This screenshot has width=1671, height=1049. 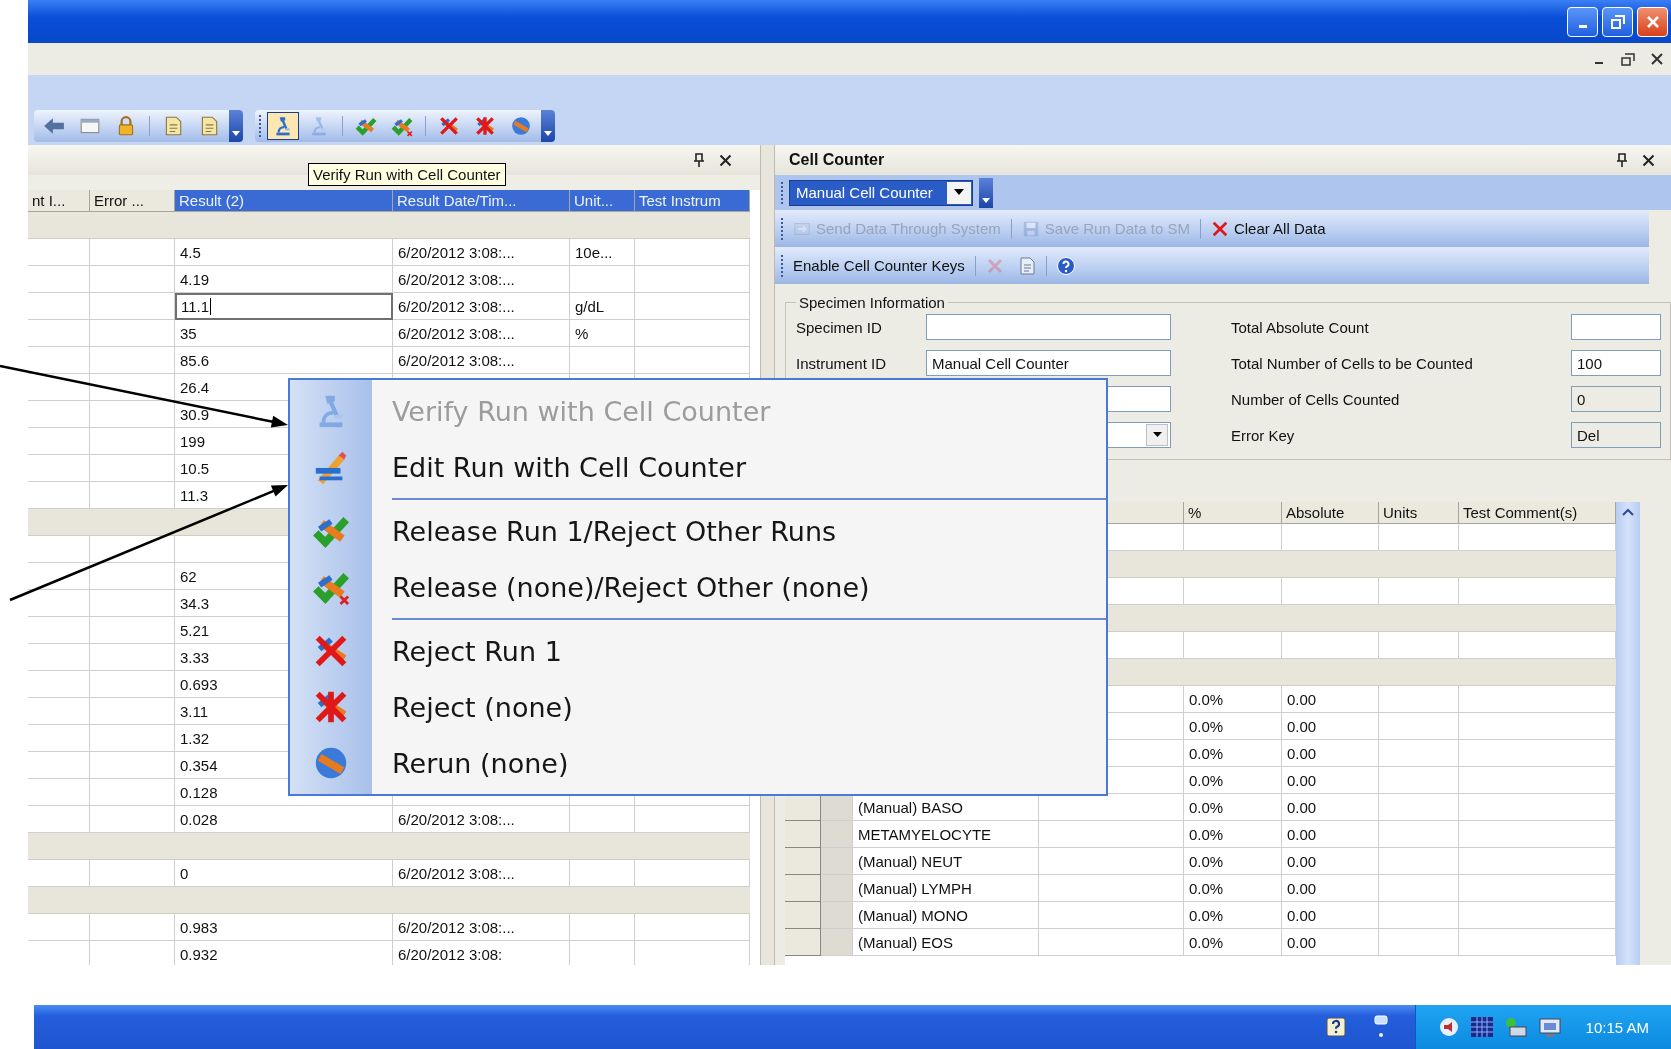 I want to click on clock: 10:15 AM, so click(x=1617, y=1027).